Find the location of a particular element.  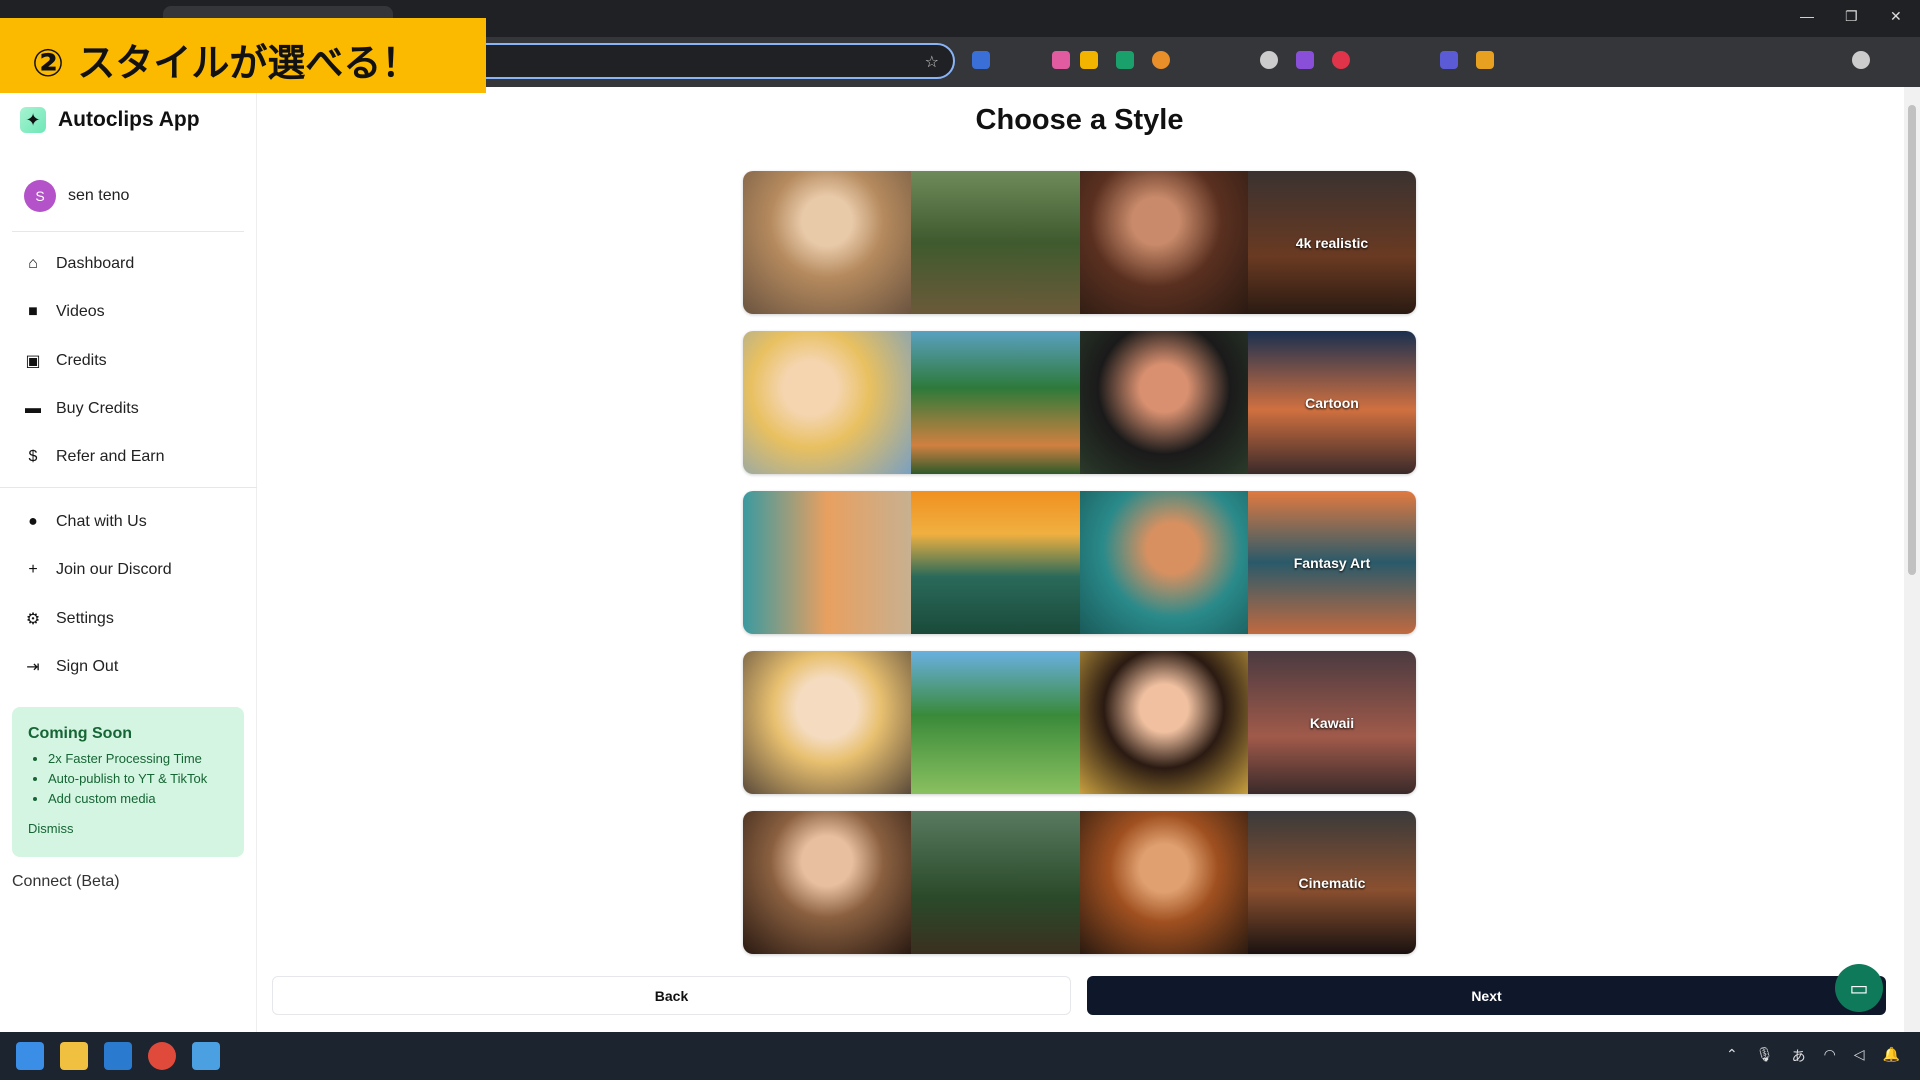

microphone-icon: 🎙 is located at coordinates (1765, 1056).